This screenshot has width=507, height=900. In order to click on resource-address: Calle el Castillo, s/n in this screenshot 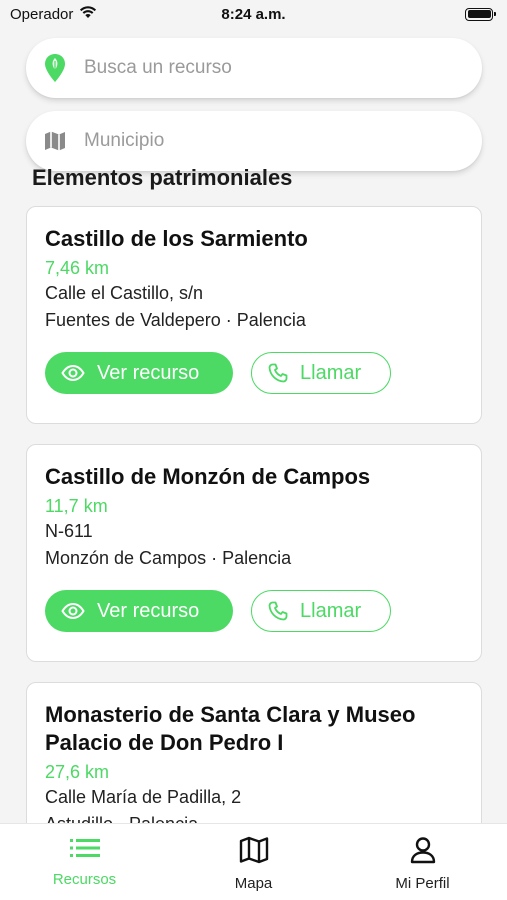, I will do `click(124, 293)`.